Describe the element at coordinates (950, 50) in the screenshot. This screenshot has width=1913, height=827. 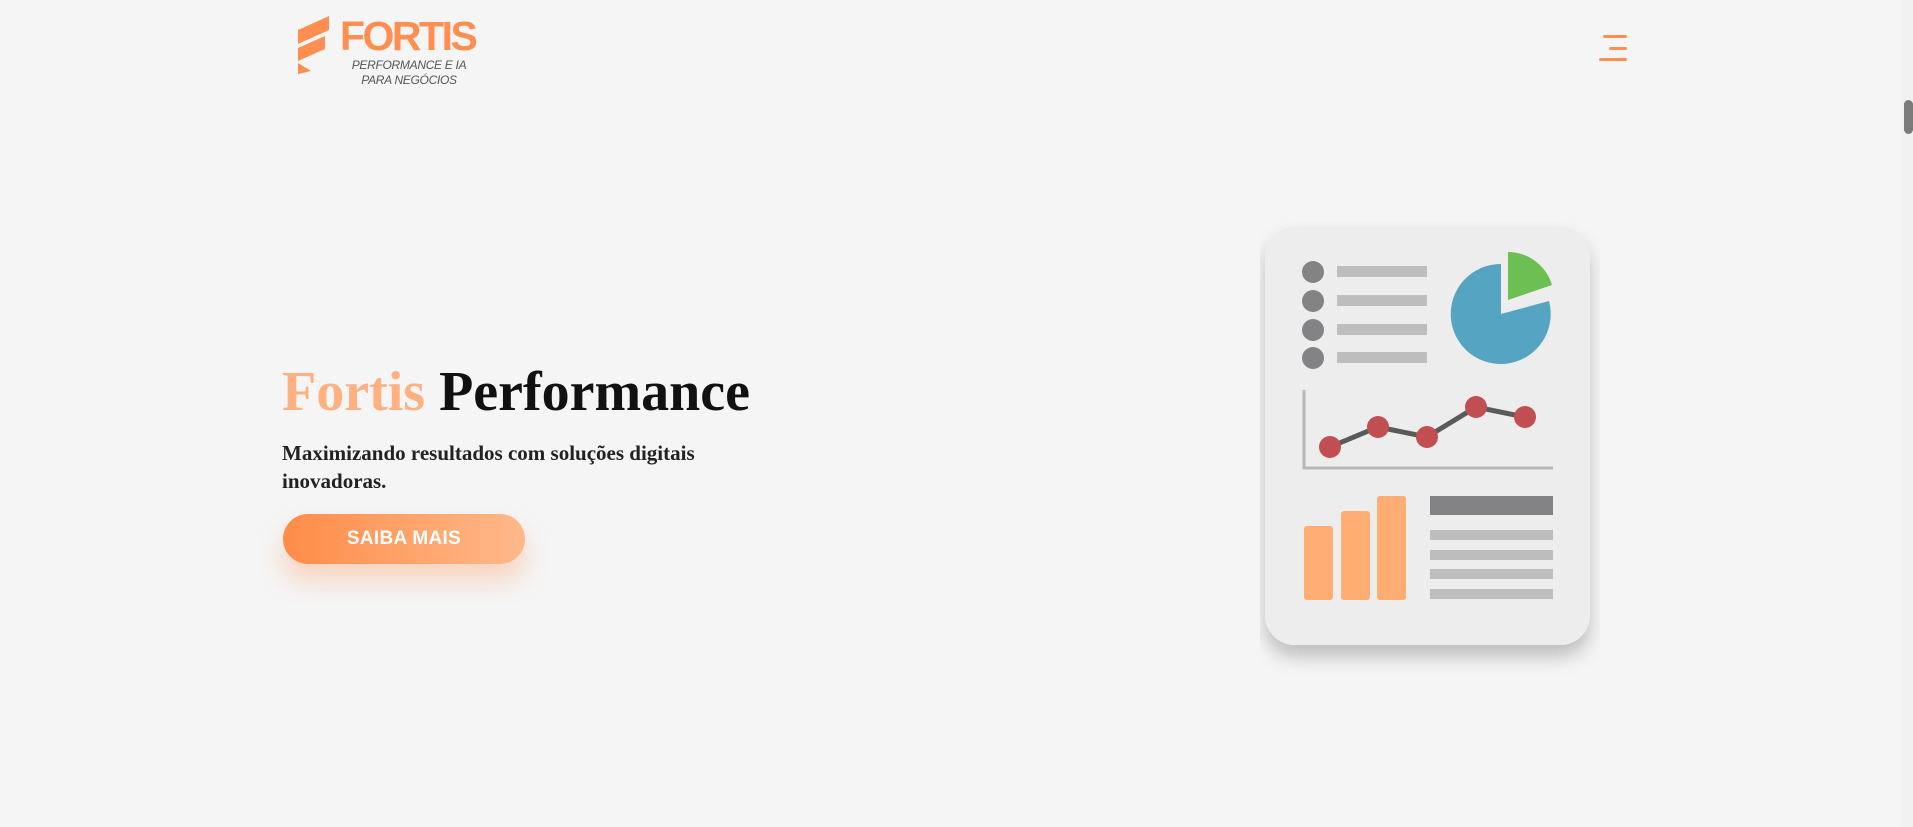
I see `site-header: FORTIS PERFORMANCE E IA PARA NEGÓCIOS` at that location.